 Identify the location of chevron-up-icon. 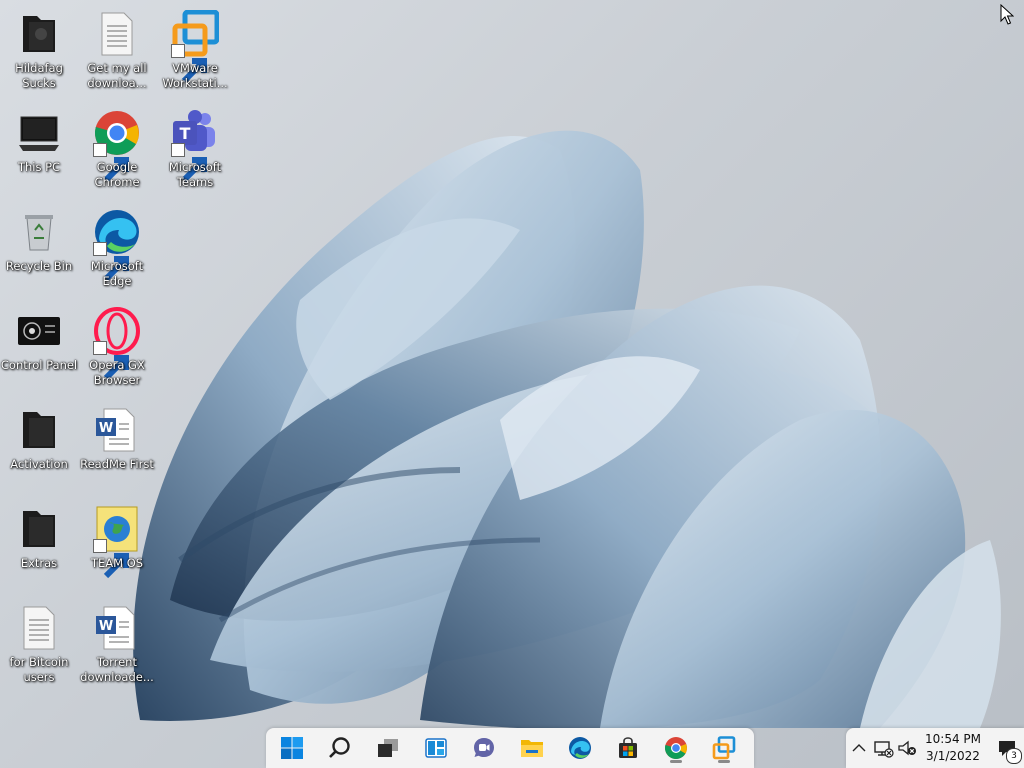
(859, 748).